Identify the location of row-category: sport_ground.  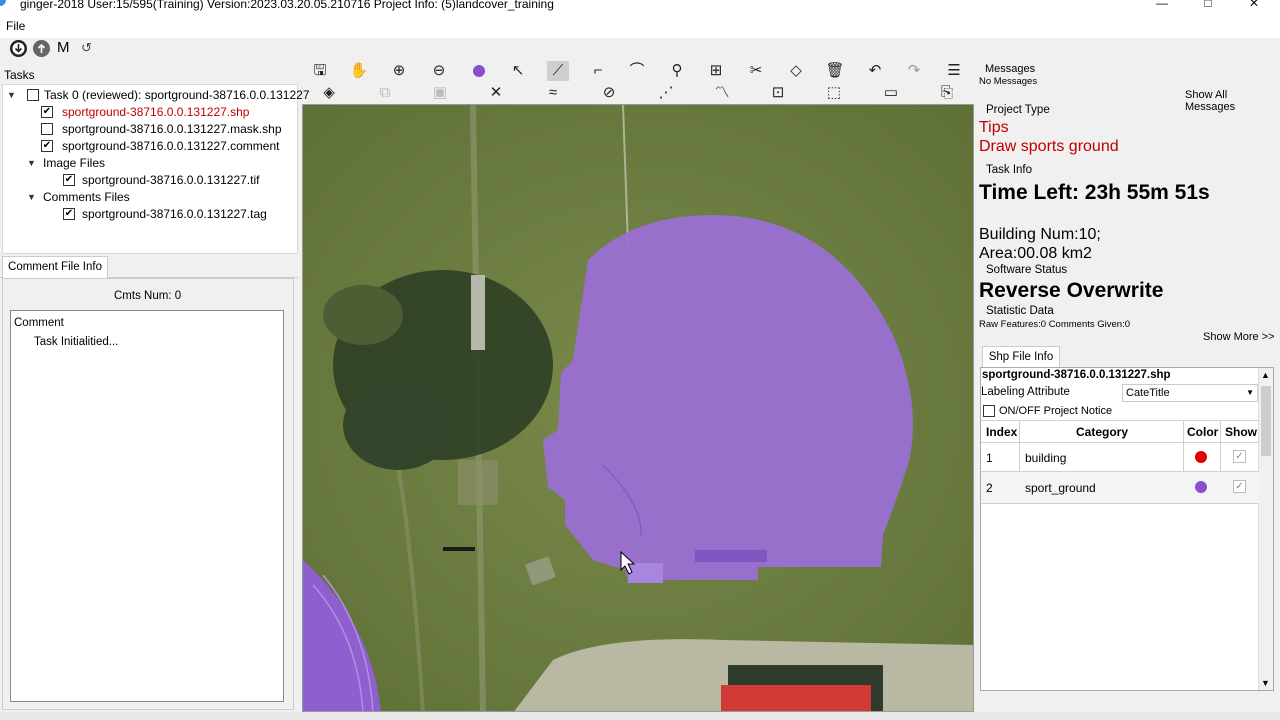
(1060, 488).